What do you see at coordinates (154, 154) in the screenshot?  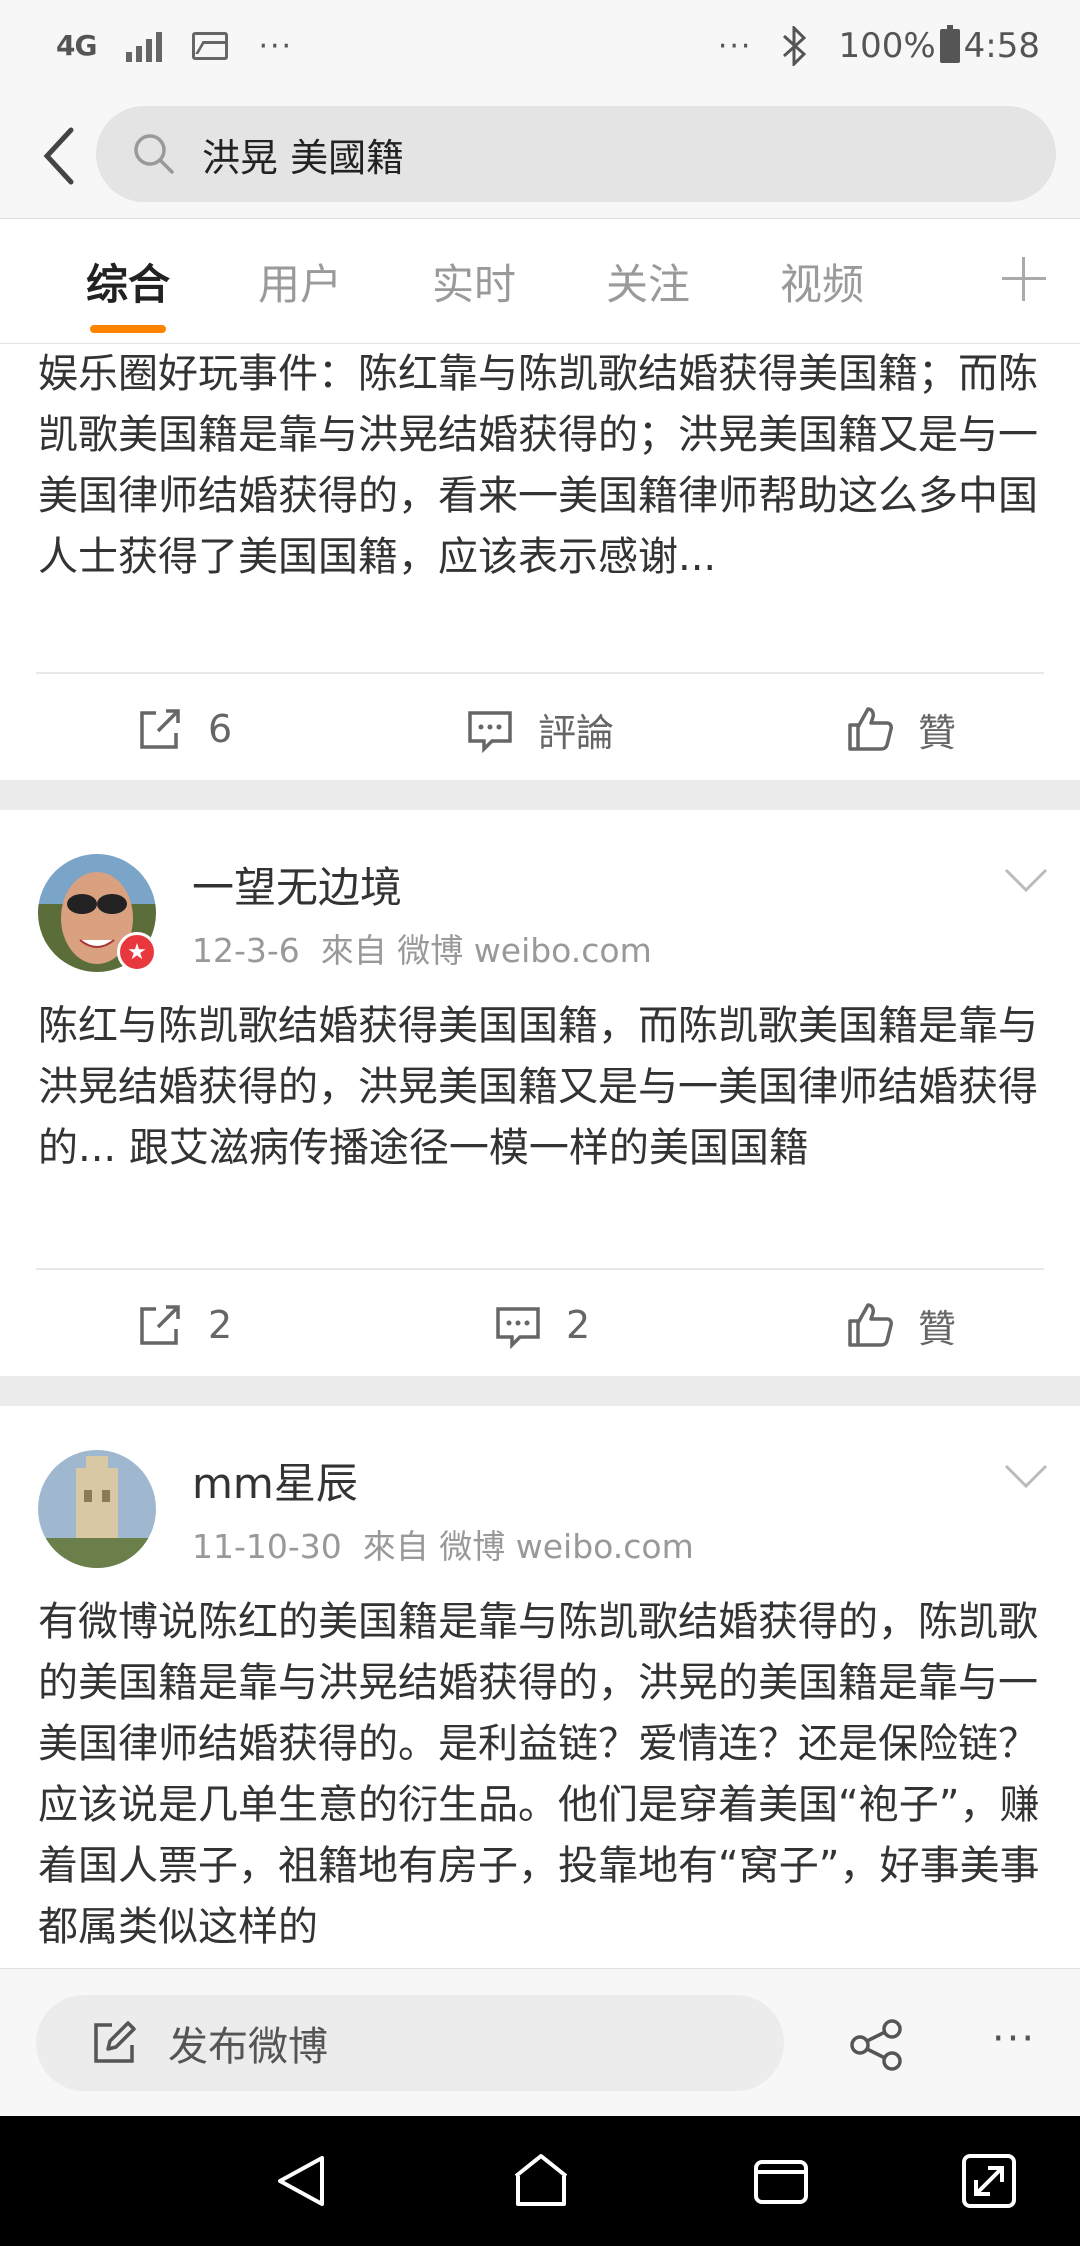 I see `search-icon` at bounding box center [154, 154].